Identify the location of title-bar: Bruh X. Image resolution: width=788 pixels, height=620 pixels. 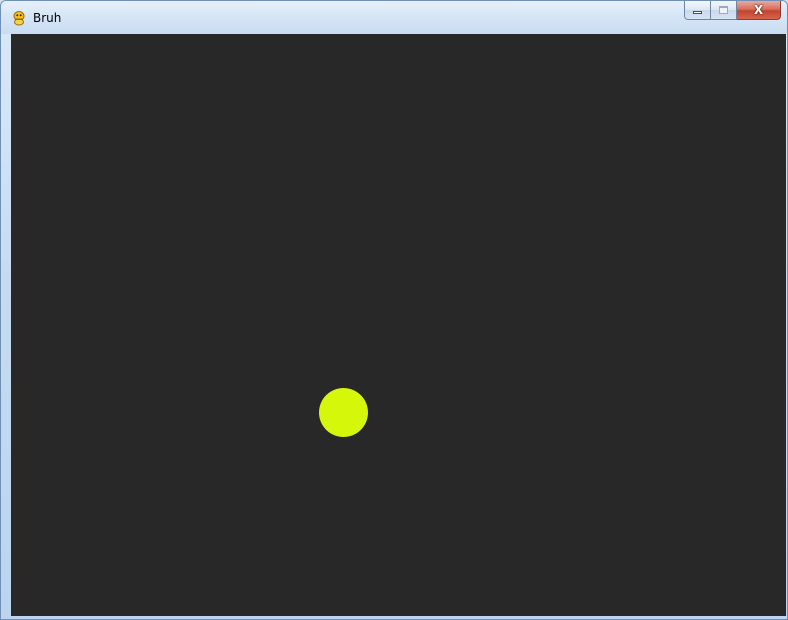
(394, 17).